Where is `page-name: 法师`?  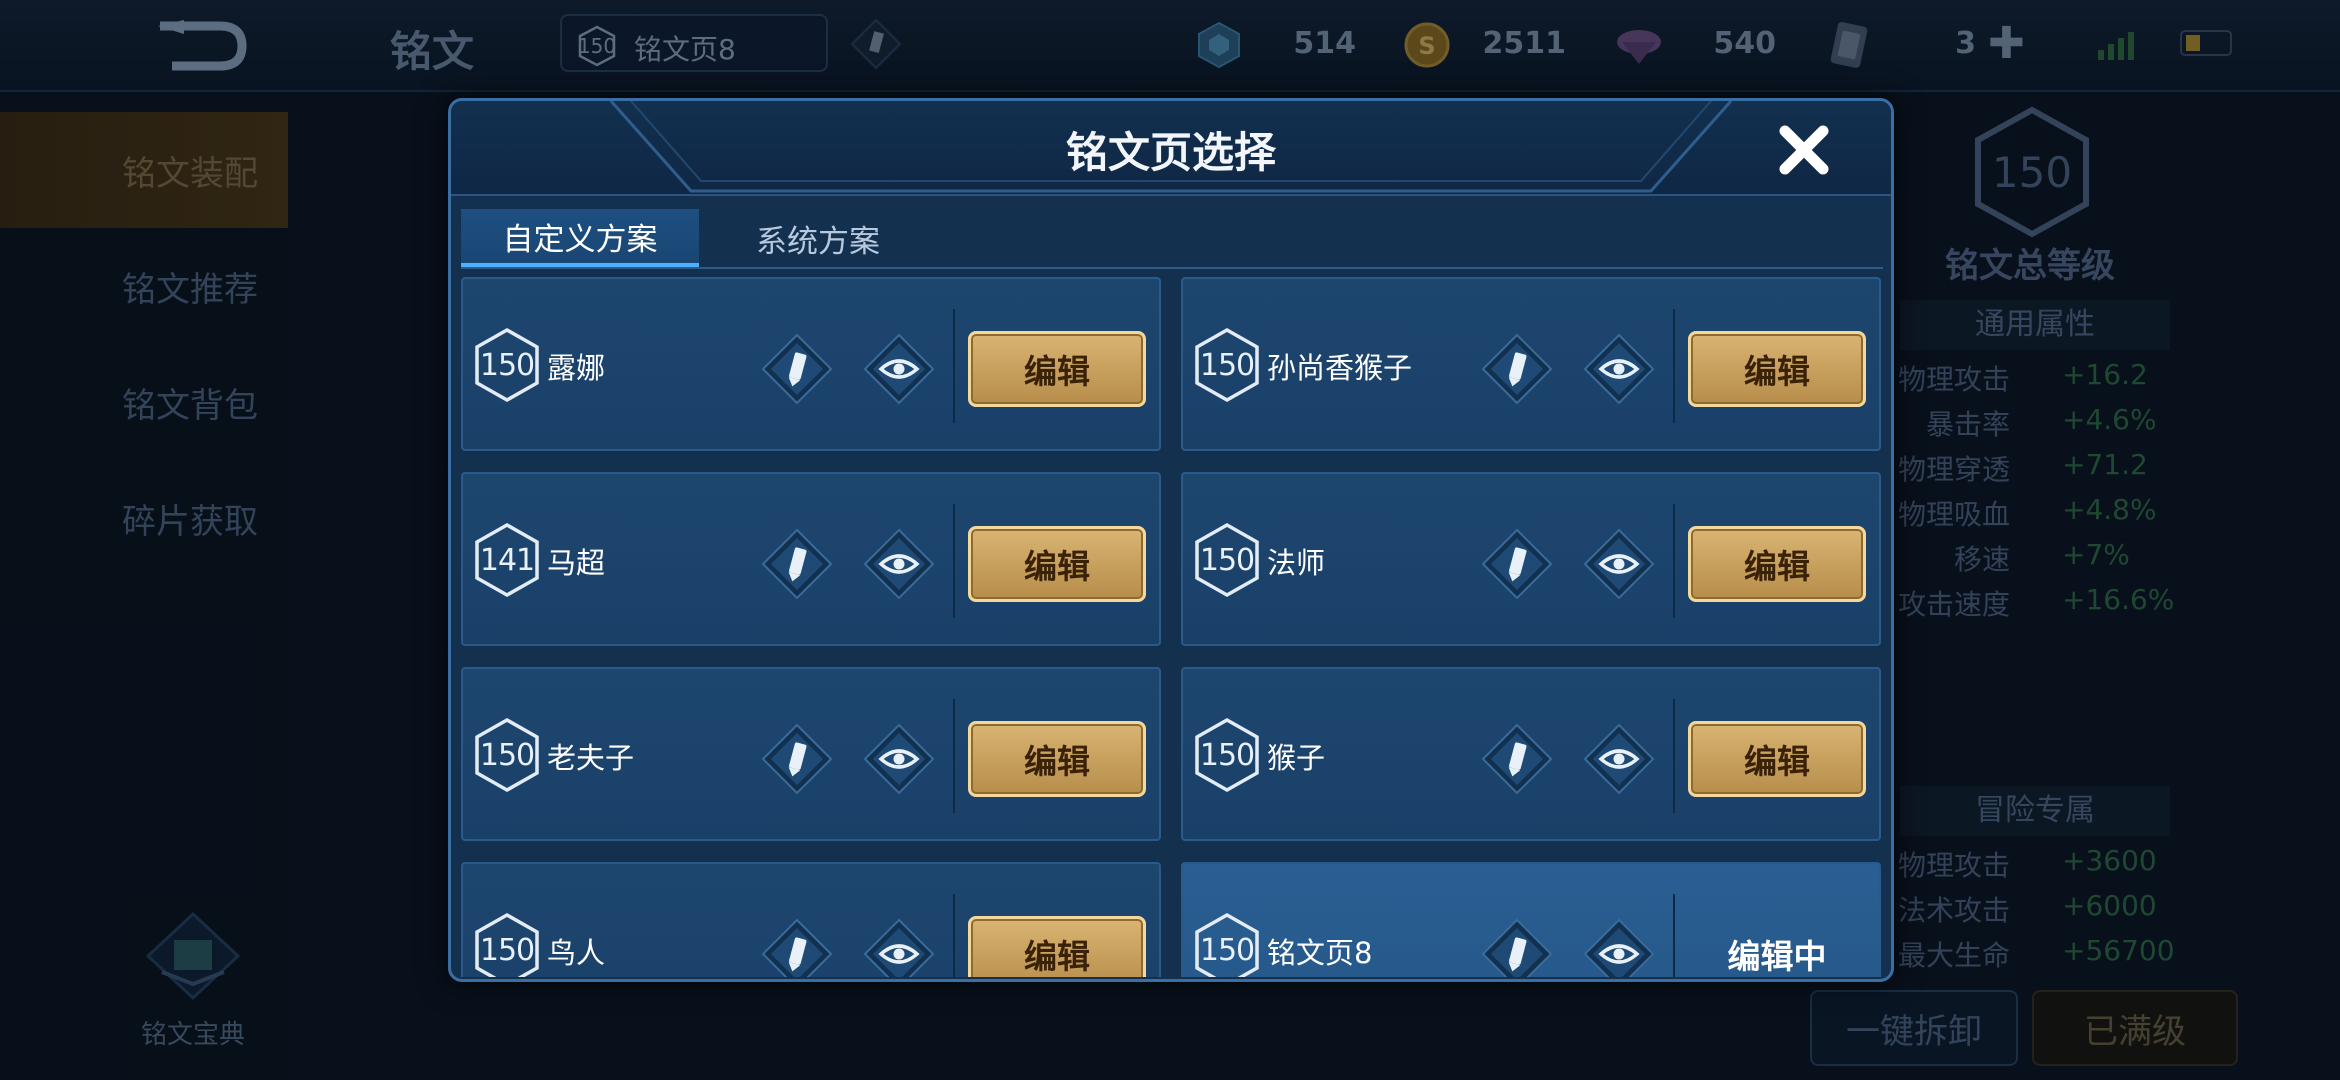
page-name: 法师 is located at coordinates (1296, 563).